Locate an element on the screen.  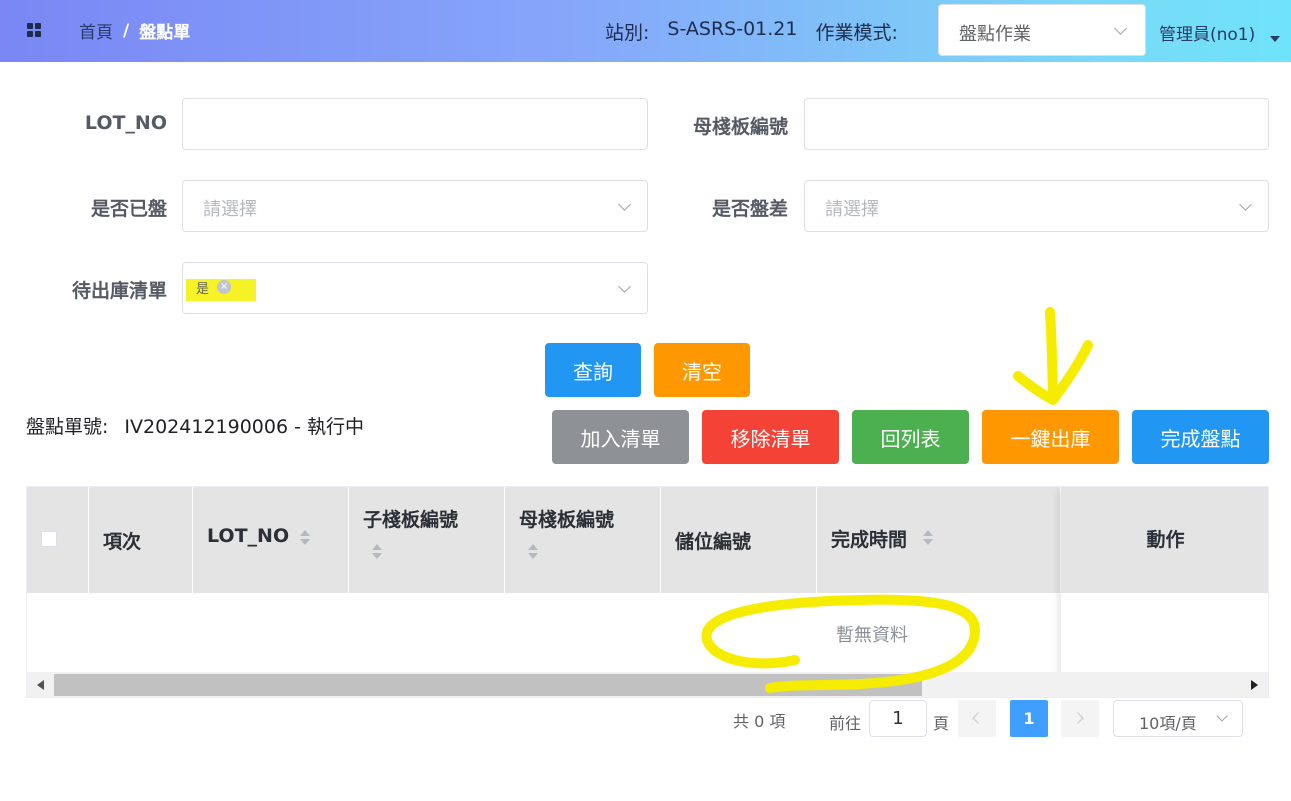
scroll-left-icon is located at coordinates (40, 685).